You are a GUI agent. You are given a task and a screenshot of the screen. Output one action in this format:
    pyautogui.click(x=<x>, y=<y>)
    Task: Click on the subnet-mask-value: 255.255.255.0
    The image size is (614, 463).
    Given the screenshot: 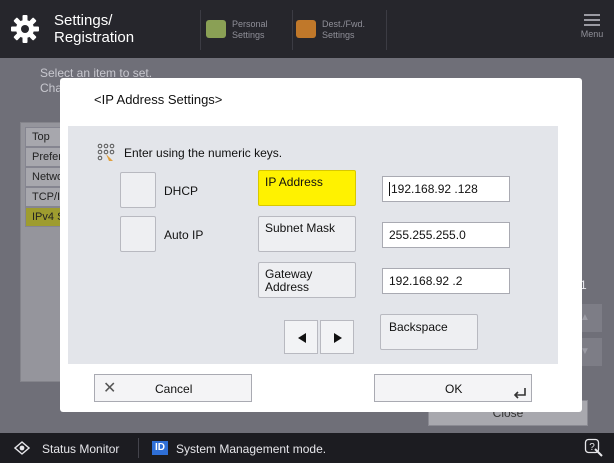 What is the action you would take?
    pyautogui.click(x=427, y=235)
    